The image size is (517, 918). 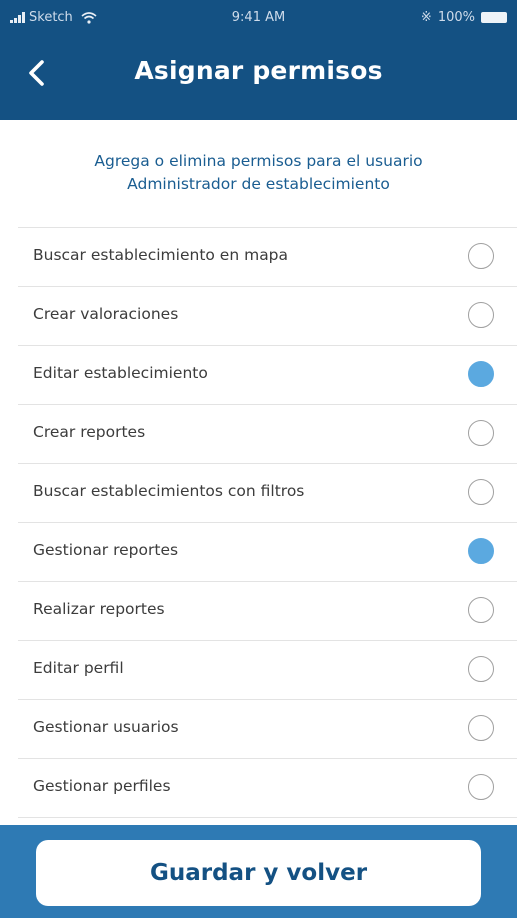 I want to click on page-title: Asignar permisos, so click(x=258, y=70).